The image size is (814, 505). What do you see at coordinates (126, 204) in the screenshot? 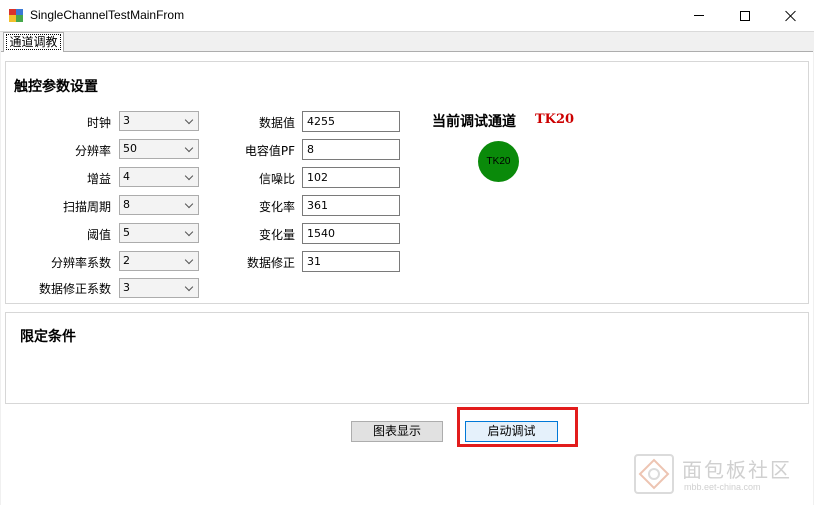
I see `scan-period-value: 8` at bounding box center [126, 204].